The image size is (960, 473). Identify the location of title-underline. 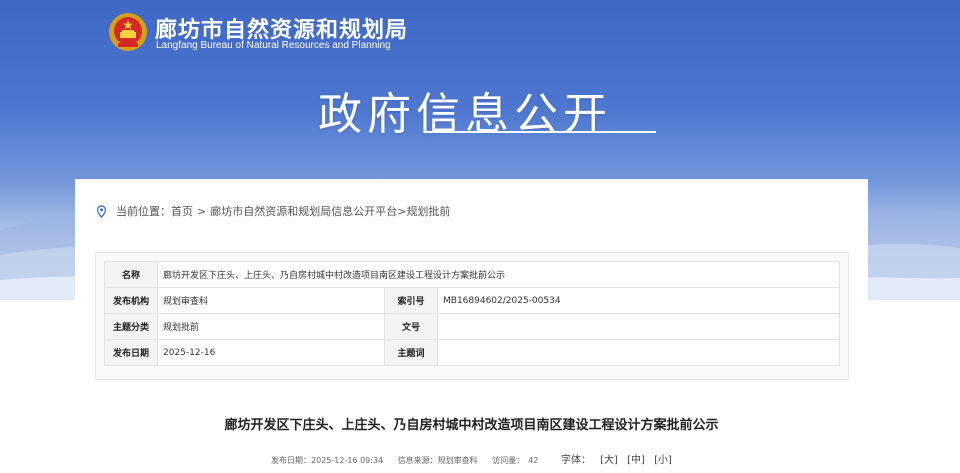
(540, 132).